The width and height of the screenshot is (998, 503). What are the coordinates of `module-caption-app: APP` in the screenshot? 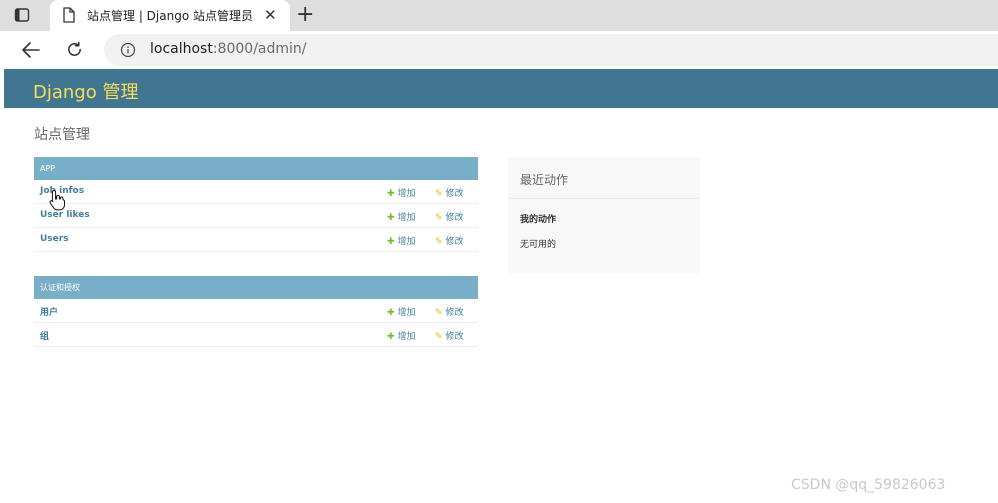 It's located at (256, 168).